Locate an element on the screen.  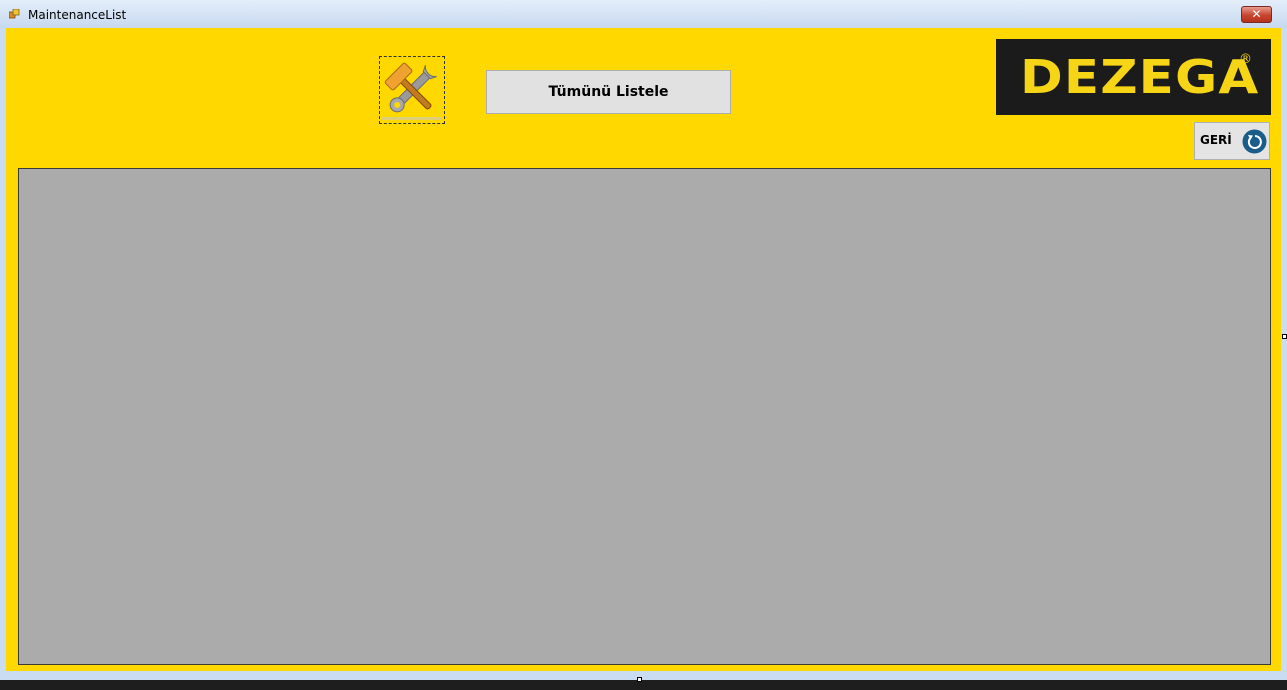
resize-handle-right is located at coordinates (1284, 336).